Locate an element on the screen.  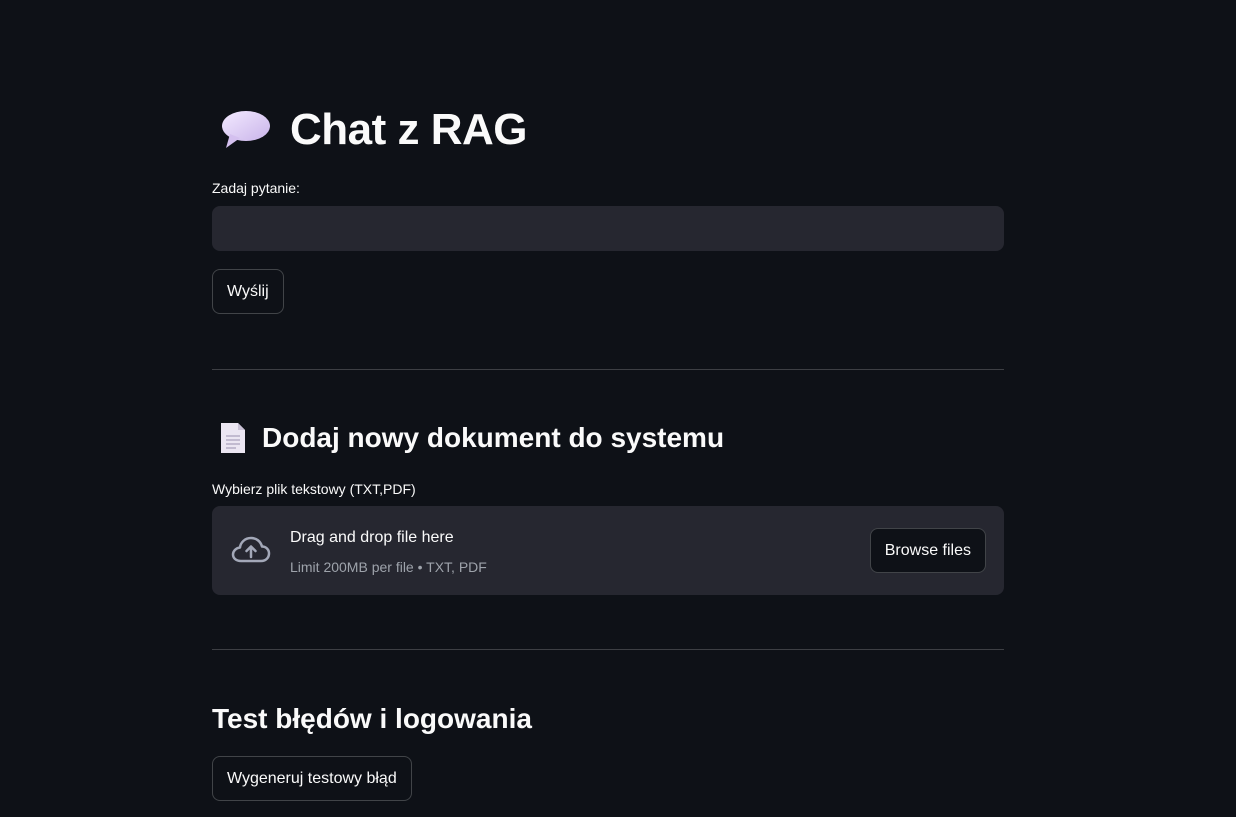
dropzone-limit-hint: Limit 200MB per file • TXT, PDF is located at coordinates (388, 567).